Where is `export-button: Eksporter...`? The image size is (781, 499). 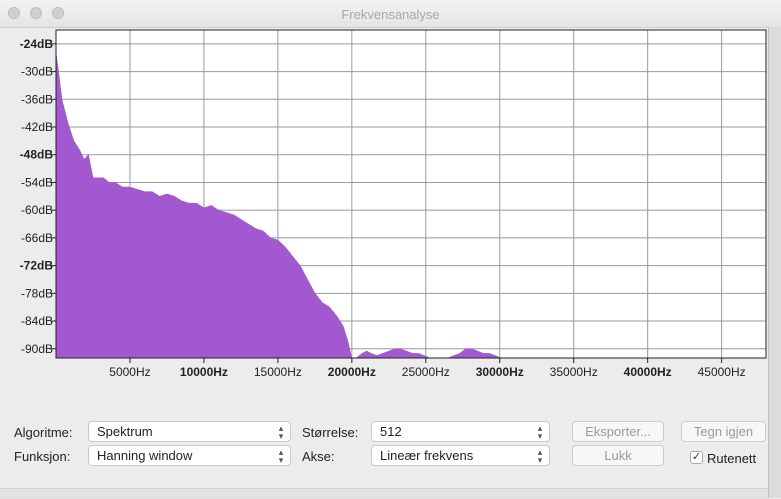 export-button: Eksporter... is located at coordinates (618, 431).